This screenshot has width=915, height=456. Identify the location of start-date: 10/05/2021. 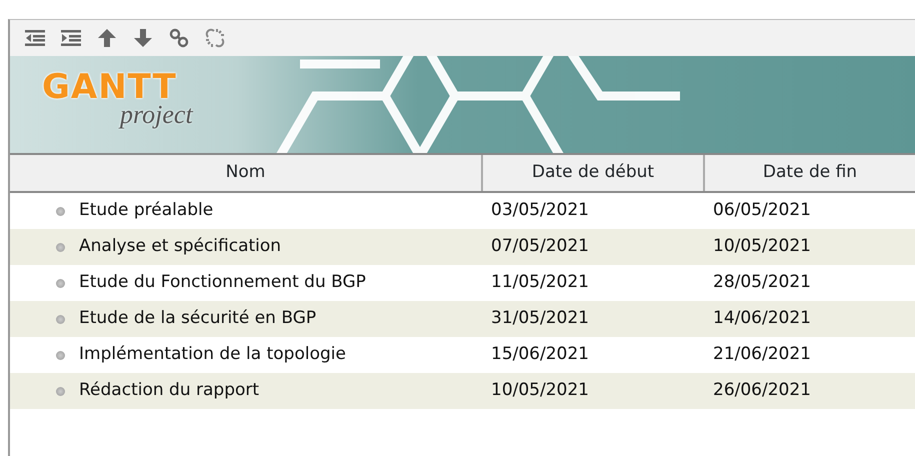
(540, 390).